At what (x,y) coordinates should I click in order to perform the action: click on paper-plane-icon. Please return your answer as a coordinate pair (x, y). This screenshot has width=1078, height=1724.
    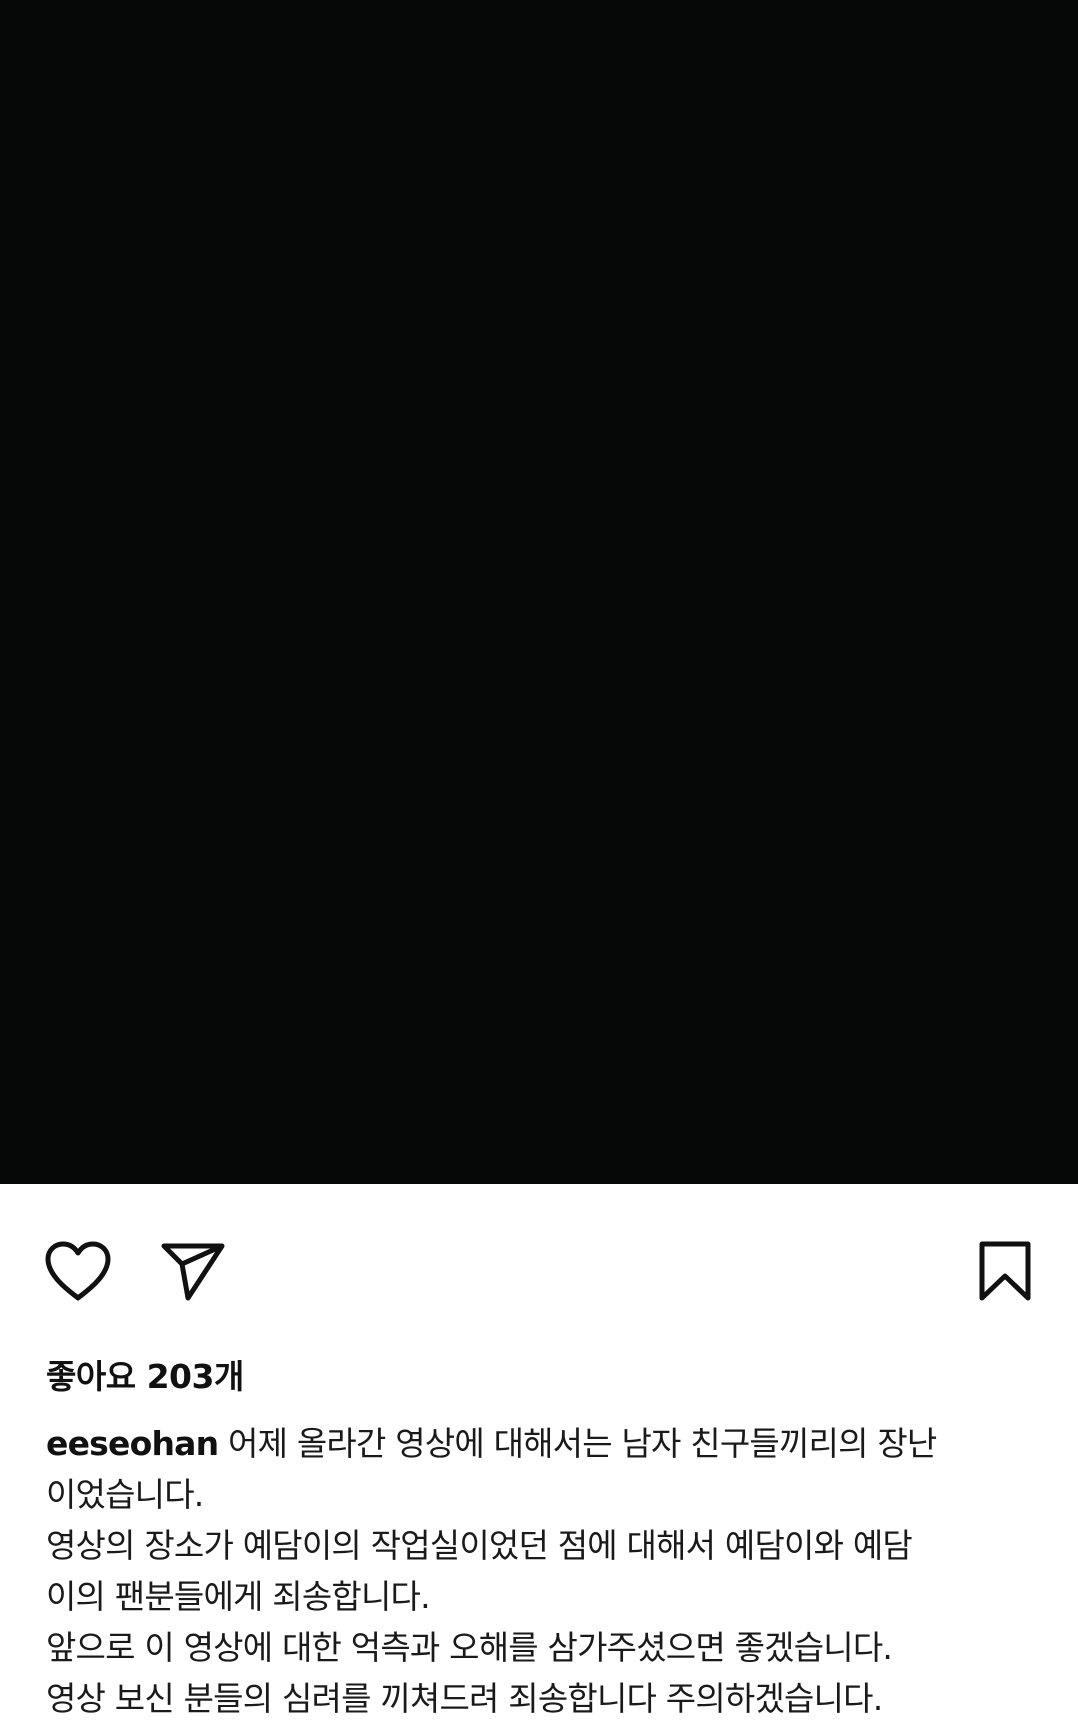
    Looking at the image, I should click on (193, 1272).